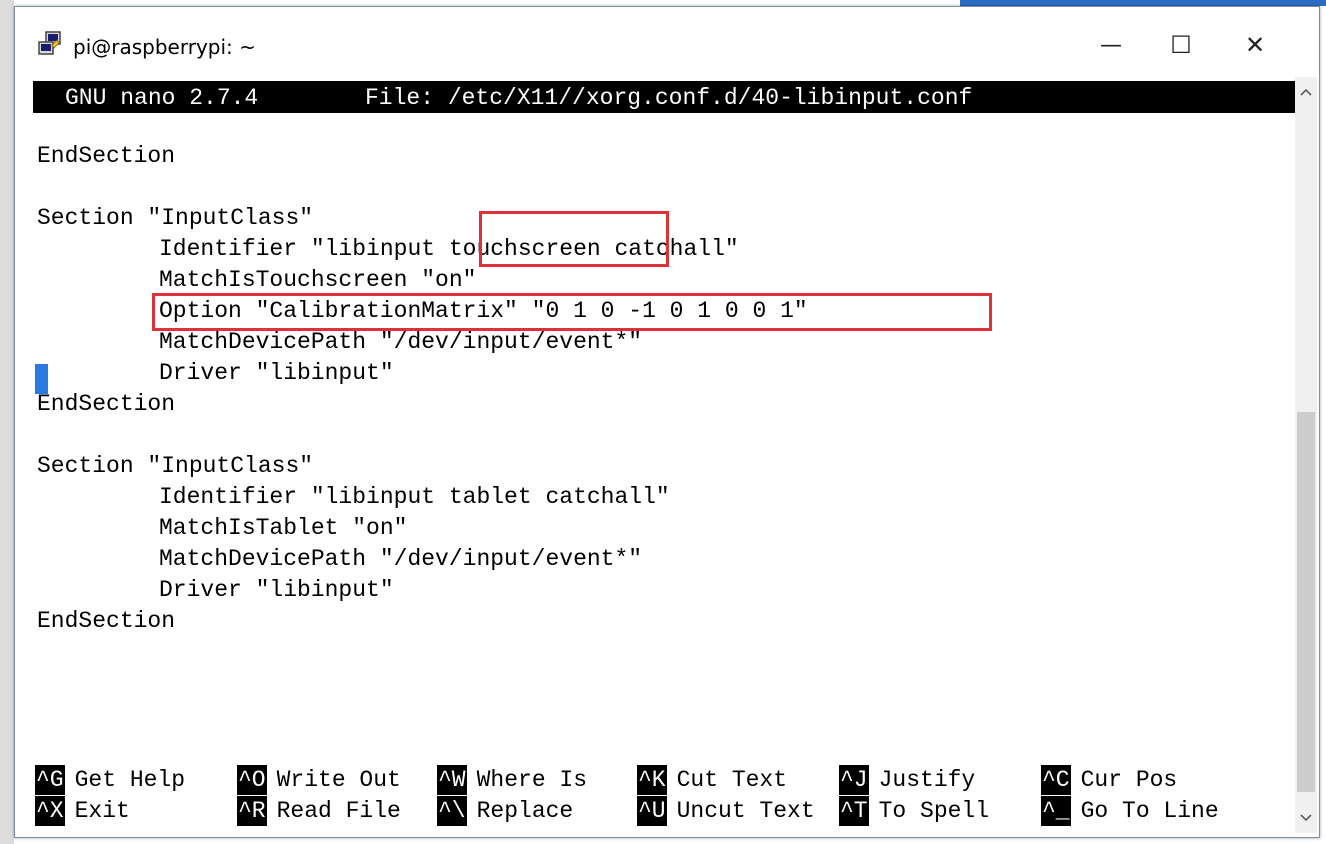 The image size is (1326, 844). Describe the element at coordinates (1306, 602) in the screenshot. I see `scrollbar-thumb` at that location.